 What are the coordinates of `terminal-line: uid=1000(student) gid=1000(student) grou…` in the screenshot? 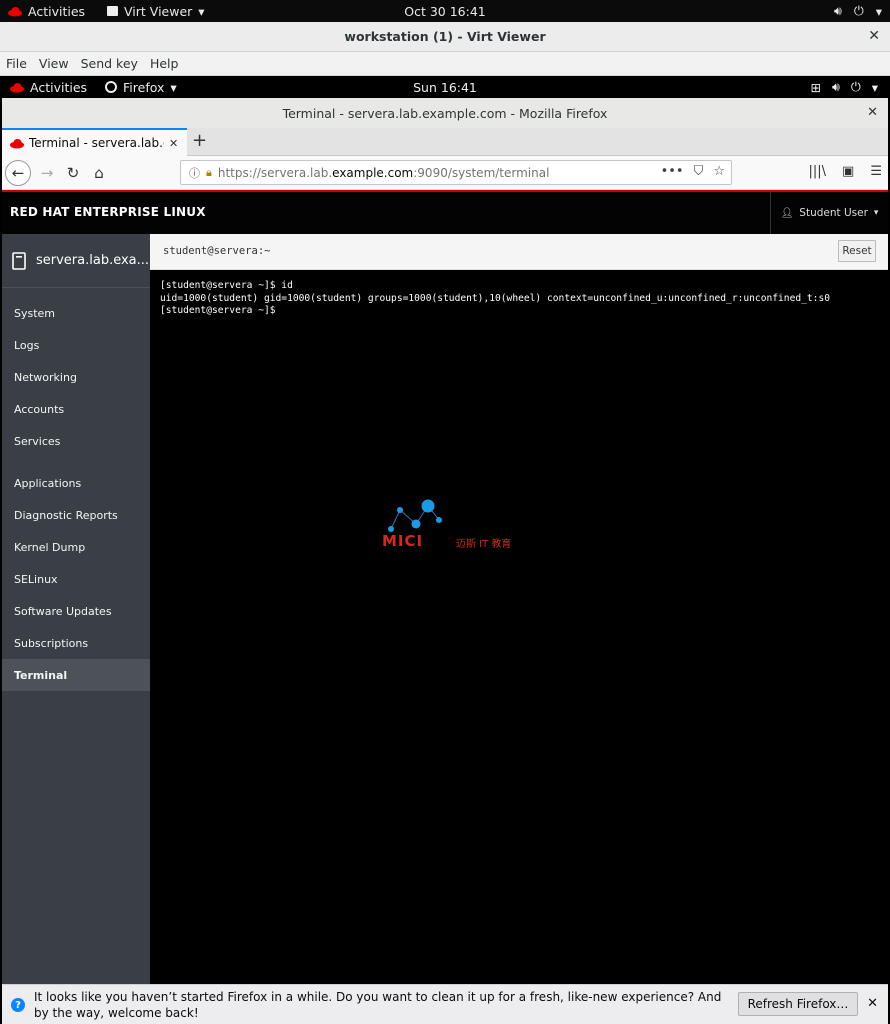 It's located at (495, 298).